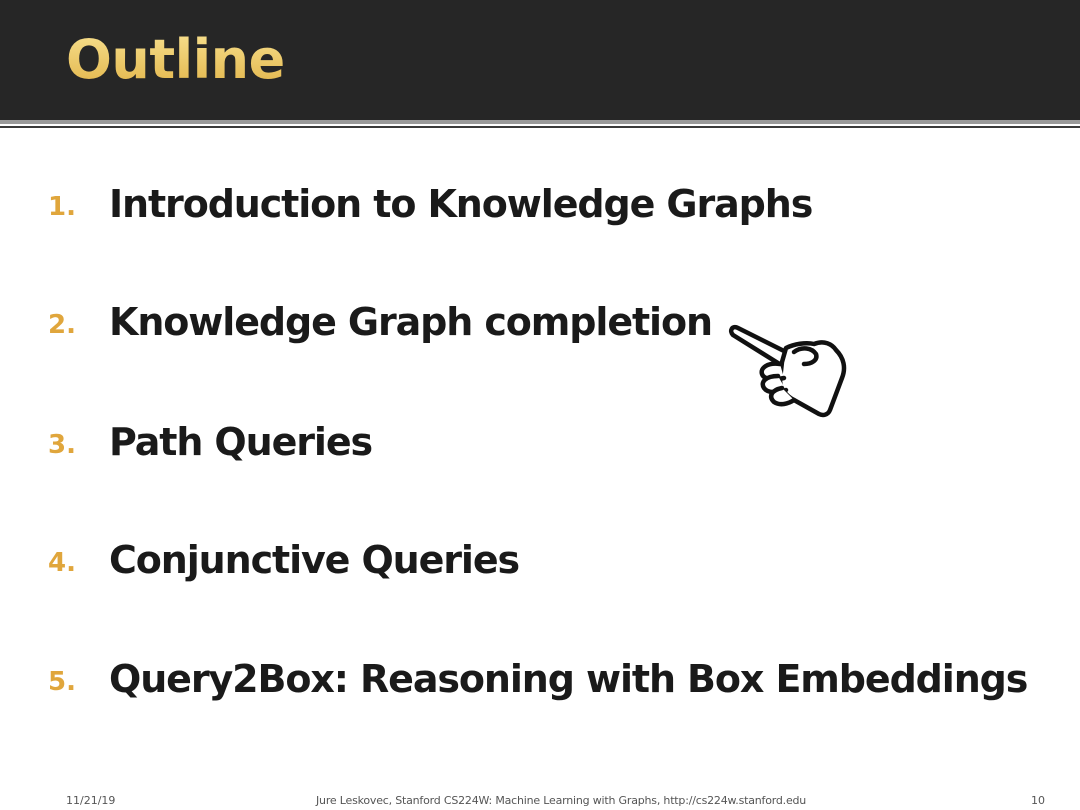  I want to click on outline-item-1: 1. Introduction to Knowledge Graphs, so click(540, 206).